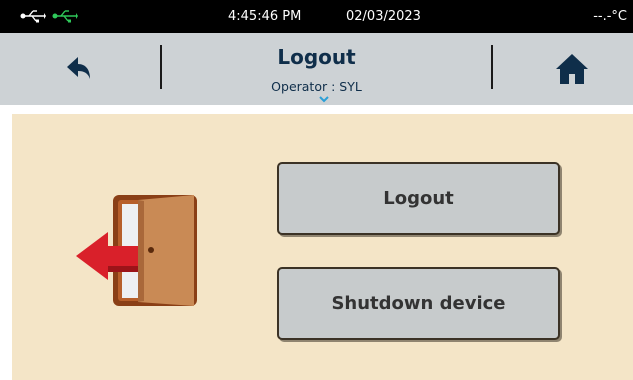 The width and height of the screenshot is (633, 380). What do you see at coordinates (324, 99) in the screenshot?
I see `chevron-down-icon` at bounding box center [324, 99].